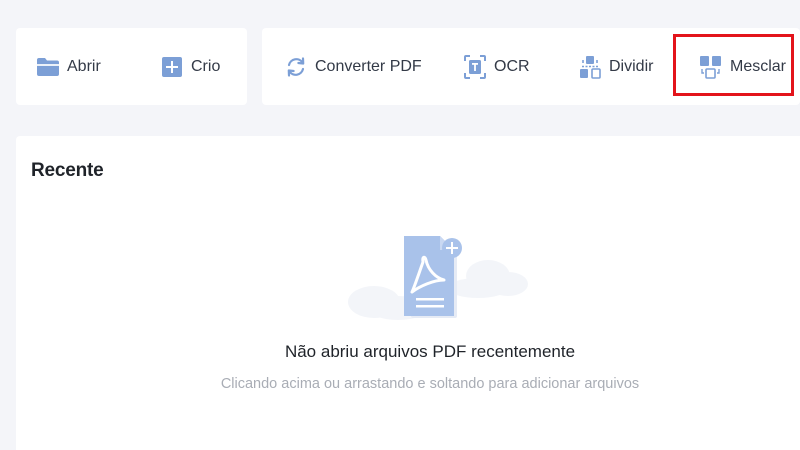 The height and width of the screenshot is (450, 800). Describe the element at coordinates (512, 66) in the screenshot. I see `ocr-label: OCR` at that location.